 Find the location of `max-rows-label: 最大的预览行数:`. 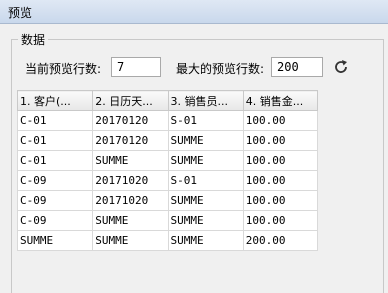

max-rows-label: 最大的预览行数: is located at coordinates (220, 69).